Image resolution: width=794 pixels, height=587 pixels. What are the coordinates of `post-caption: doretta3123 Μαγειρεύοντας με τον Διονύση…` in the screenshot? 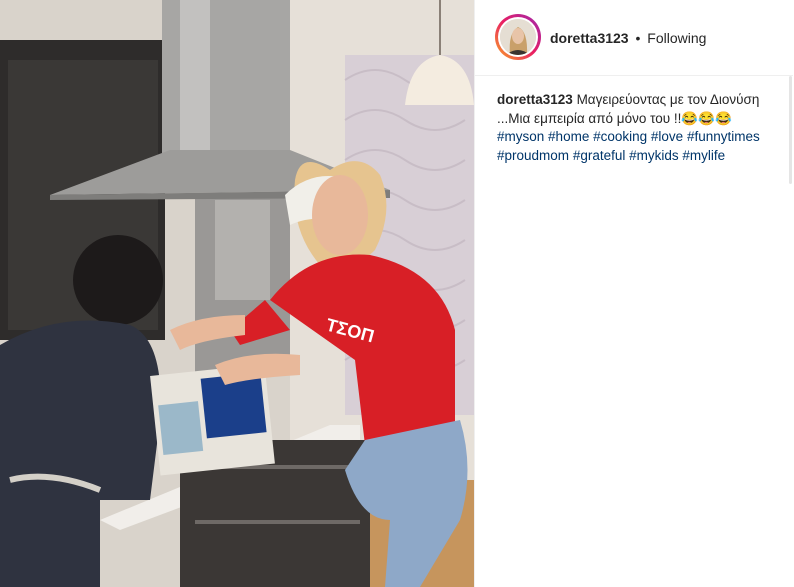 It's located at (635, 128).